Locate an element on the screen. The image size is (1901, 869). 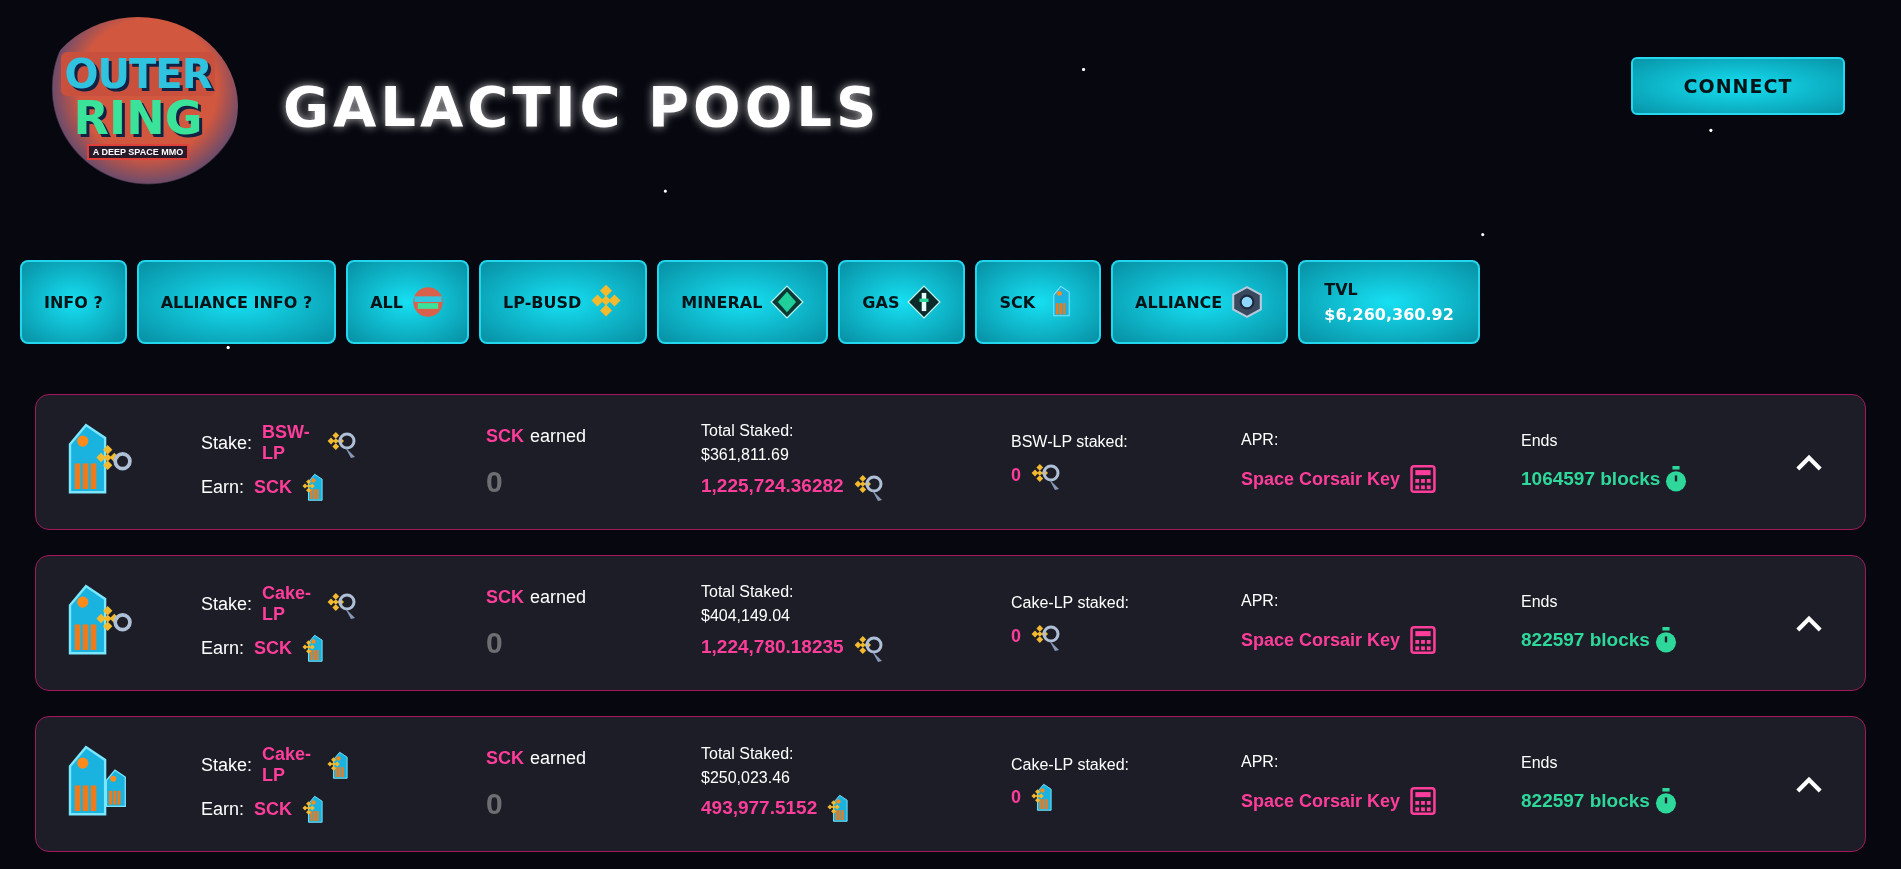
tab-label: ALLIANCE INFO ? is located at coordinates (236, 302).